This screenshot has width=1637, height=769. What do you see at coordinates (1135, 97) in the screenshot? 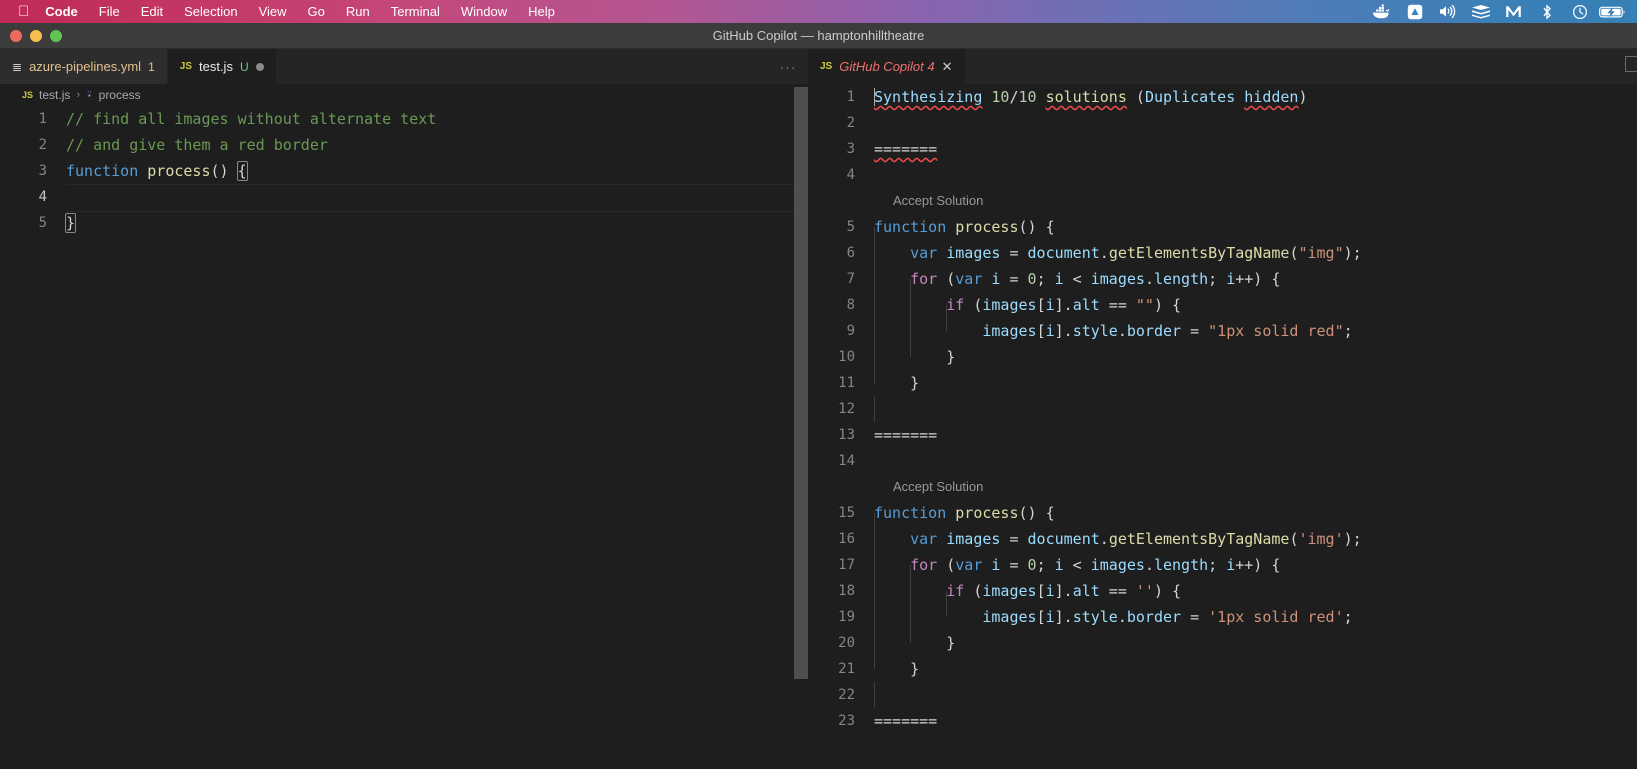
I see `code-token: (` at bounding box center [1135, 97].